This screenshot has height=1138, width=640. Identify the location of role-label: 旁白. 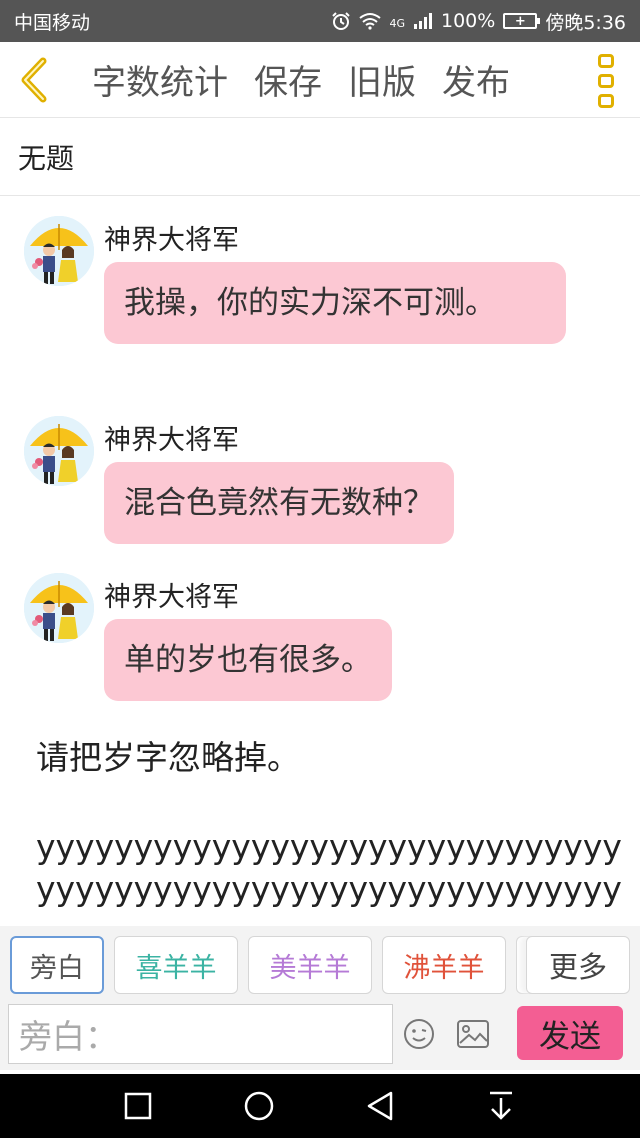
(57, 968).